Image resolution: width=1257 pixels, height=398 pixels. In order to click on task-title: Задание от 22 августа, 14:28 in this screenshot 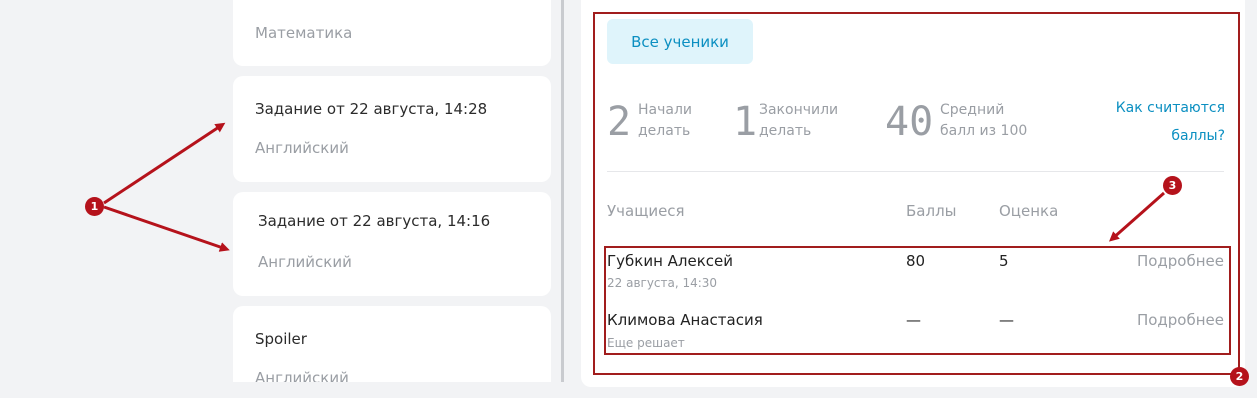, I will do `click(371, 109)`.